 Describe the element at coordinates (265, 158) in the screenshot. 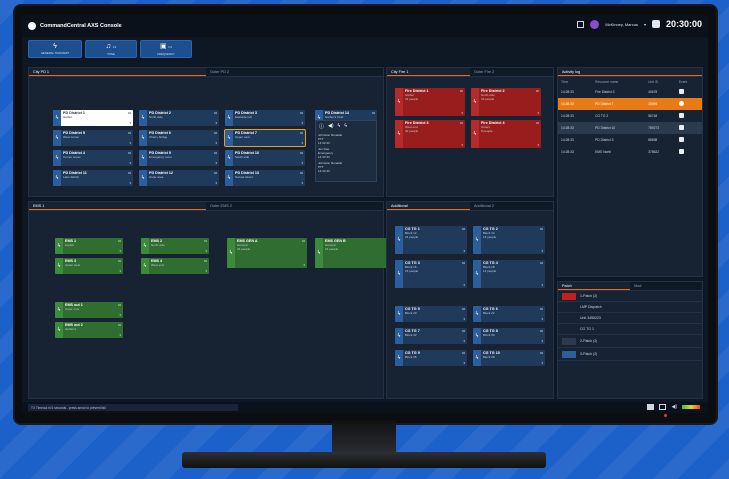

I see `pd-district-10-card: ϟ PD District 10 South side 04 ▾` at that location.